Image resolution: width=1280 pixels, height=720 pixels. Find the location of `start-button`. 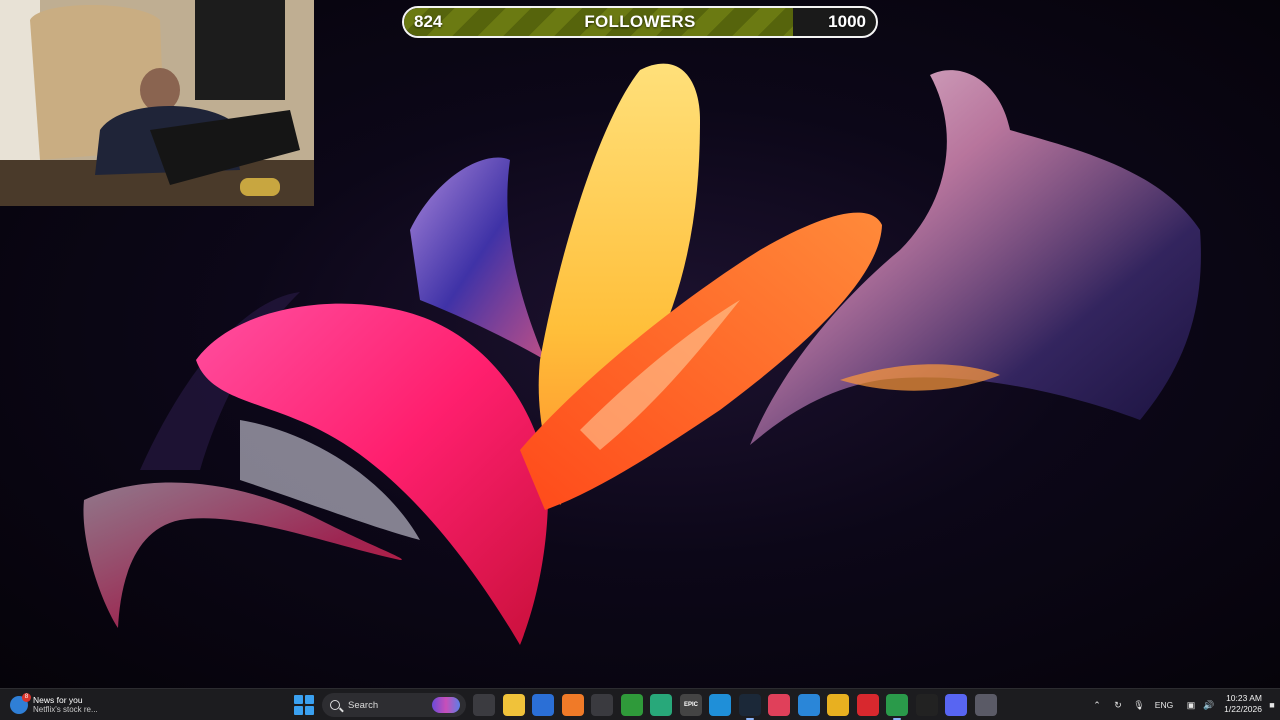

start-button is located at coordinates (304, 705).